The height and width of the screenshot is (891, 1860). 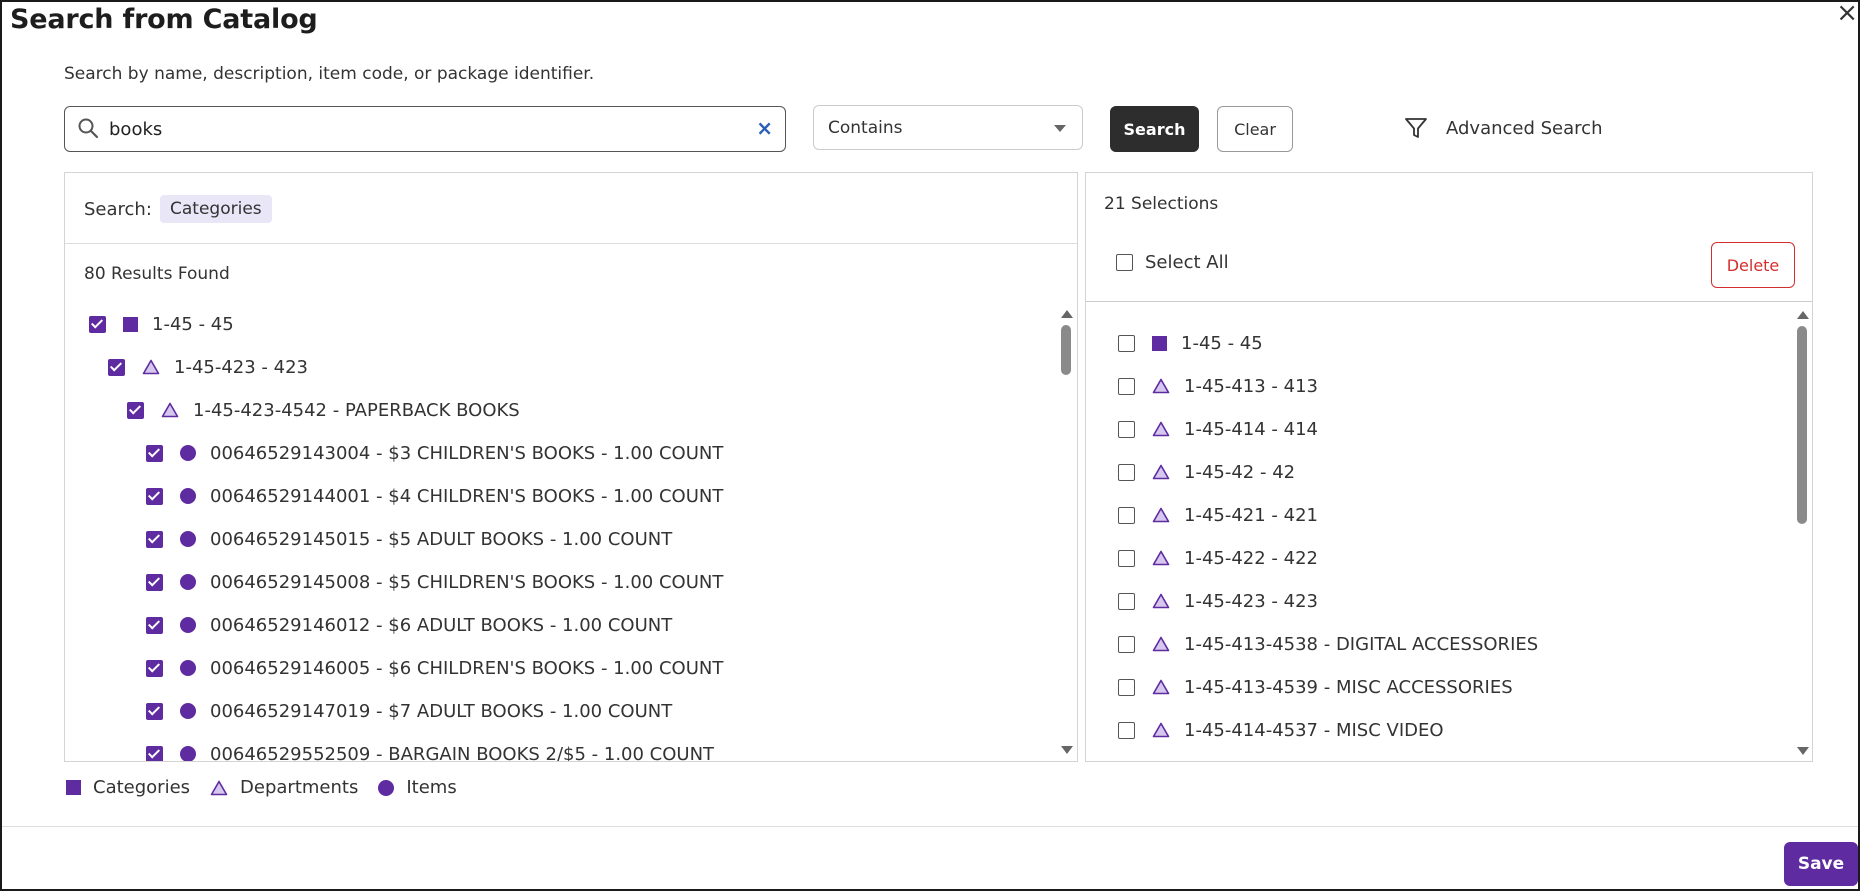 I want to click on row-label: 1-45-42 - 42, so click(x=1240, y=472).